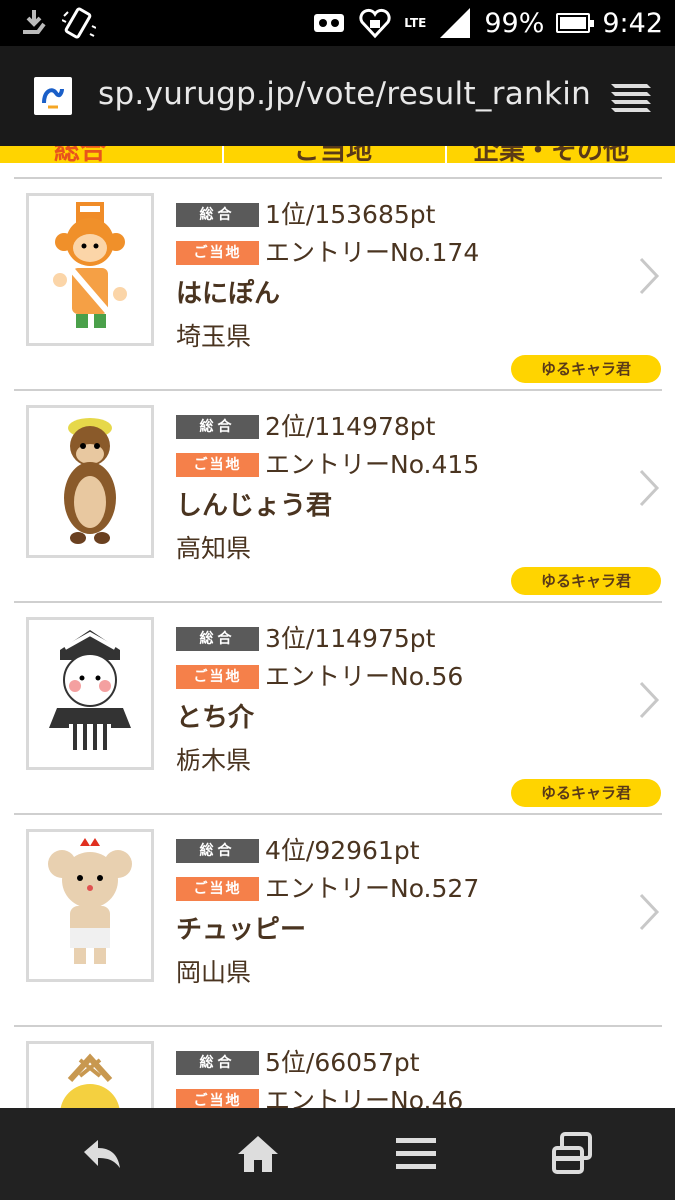  What do you see at coordinates (372, 888) in the screenshot?
I see `entry-number: エントリーNo.527` at bounding box center [372, 888].